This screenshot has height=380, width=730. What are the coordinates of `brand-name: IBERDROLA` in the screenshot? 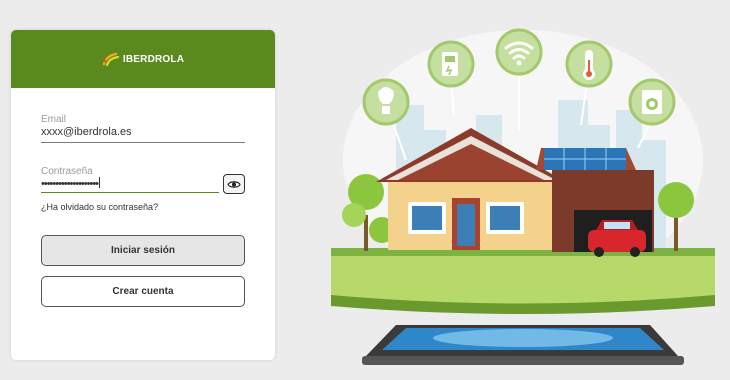 It's located at (153, 59).